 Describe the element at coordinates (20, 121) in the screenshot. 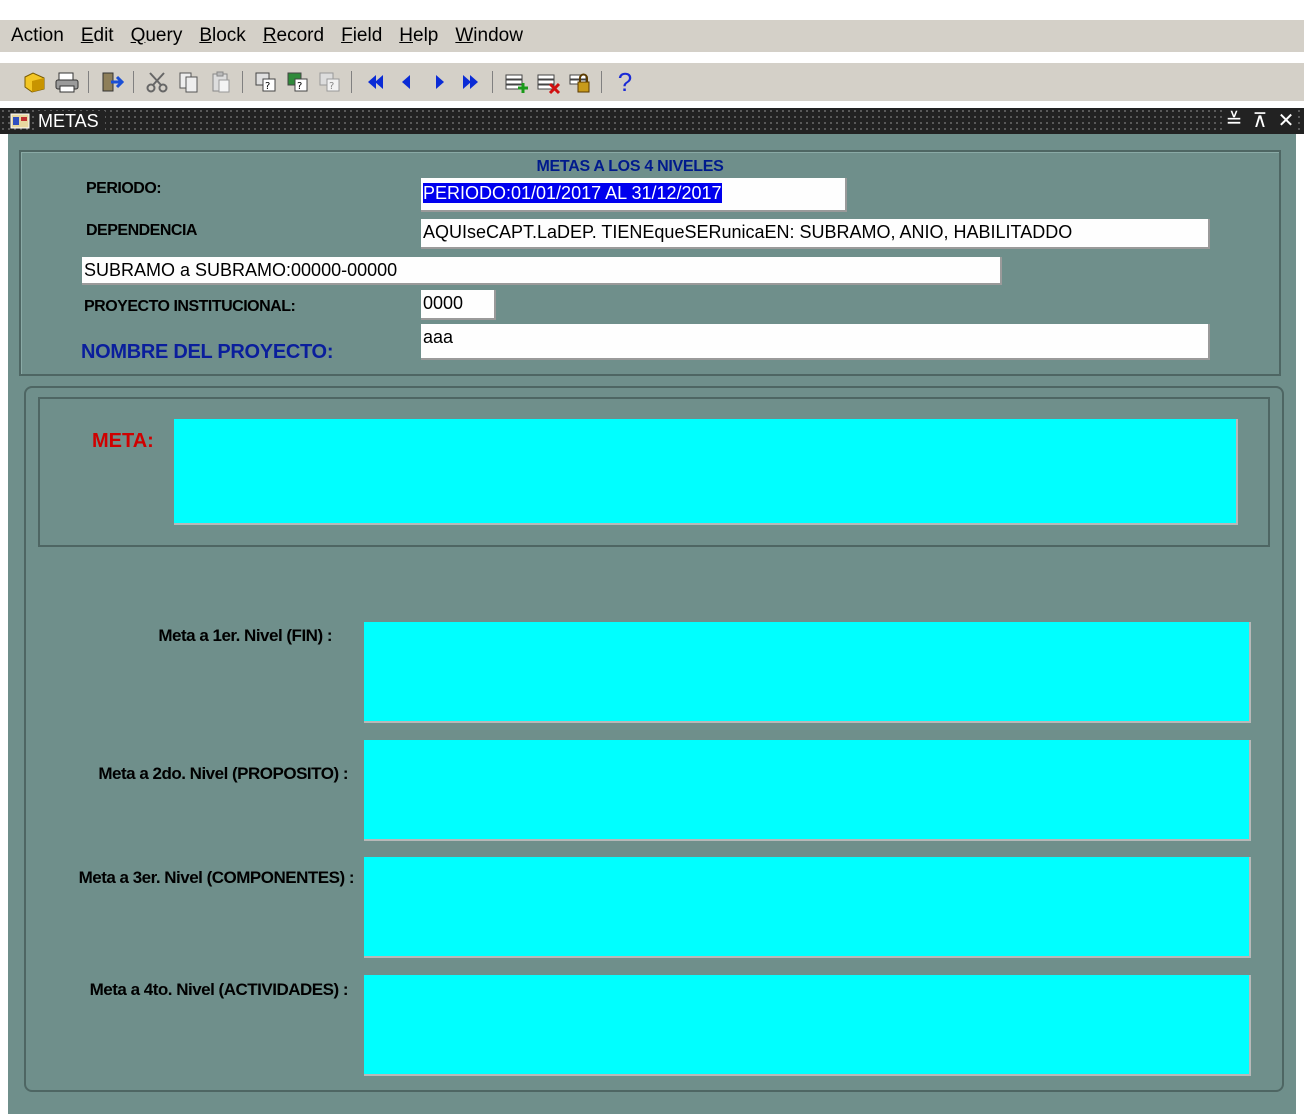

I see `window-icon` at that location.